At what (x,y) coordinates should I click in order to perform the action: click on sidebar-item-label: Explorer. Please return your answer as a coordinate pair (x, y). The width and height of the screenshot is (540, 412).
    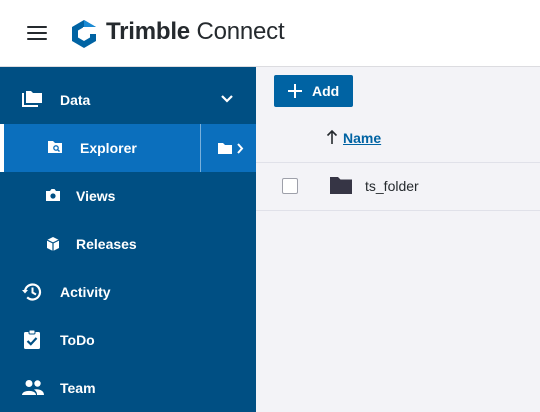
    Looking at the image, I should click on (108, 148).